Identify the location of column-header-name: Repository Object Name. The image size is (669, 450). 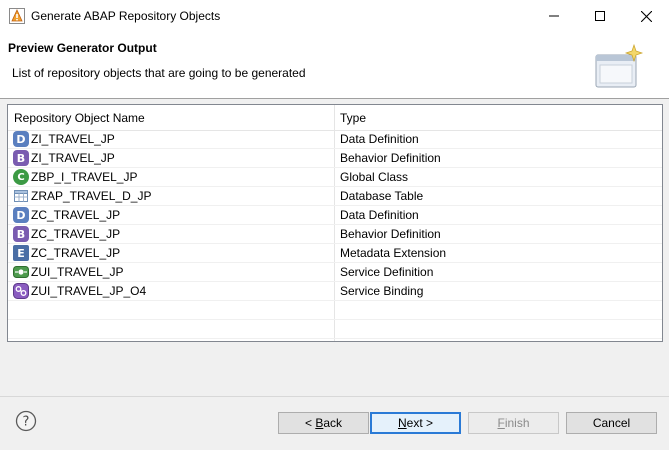
(79, 118).